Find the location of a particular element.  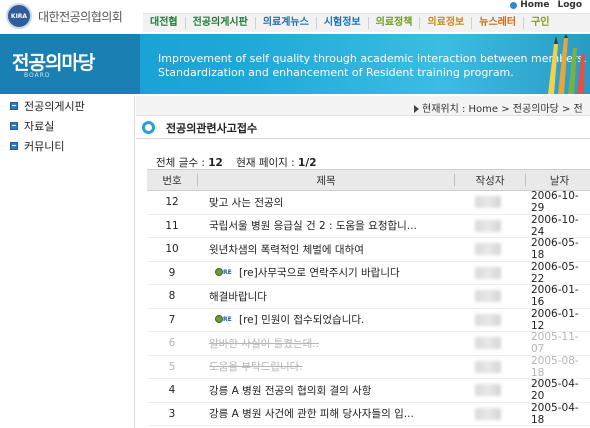

gnb-item: 의료계뉴스 is located at coordinates (286, 23).